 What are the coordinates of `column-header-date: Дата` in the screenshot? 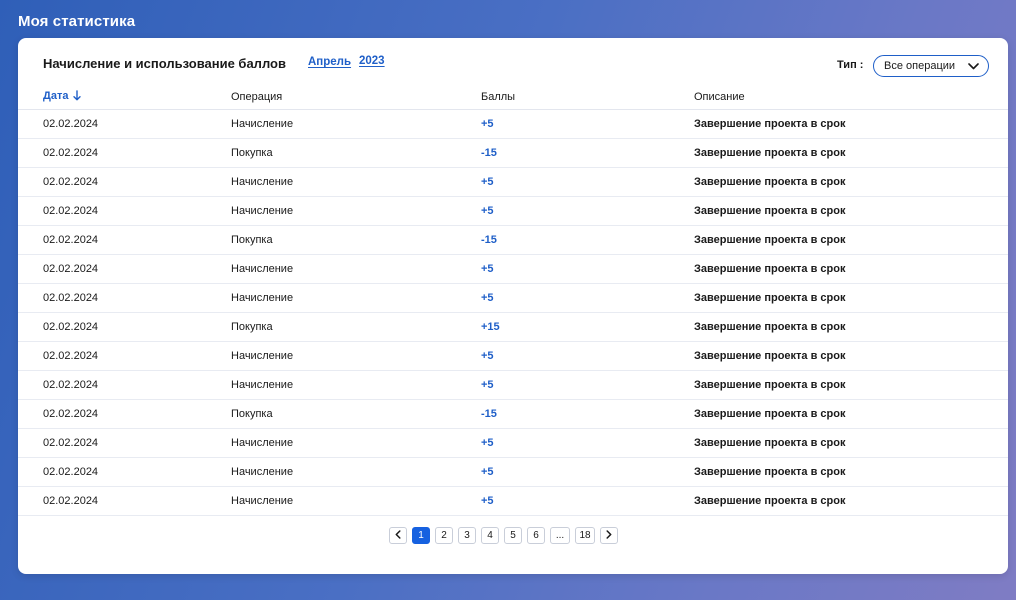 It's located at (124, 97).